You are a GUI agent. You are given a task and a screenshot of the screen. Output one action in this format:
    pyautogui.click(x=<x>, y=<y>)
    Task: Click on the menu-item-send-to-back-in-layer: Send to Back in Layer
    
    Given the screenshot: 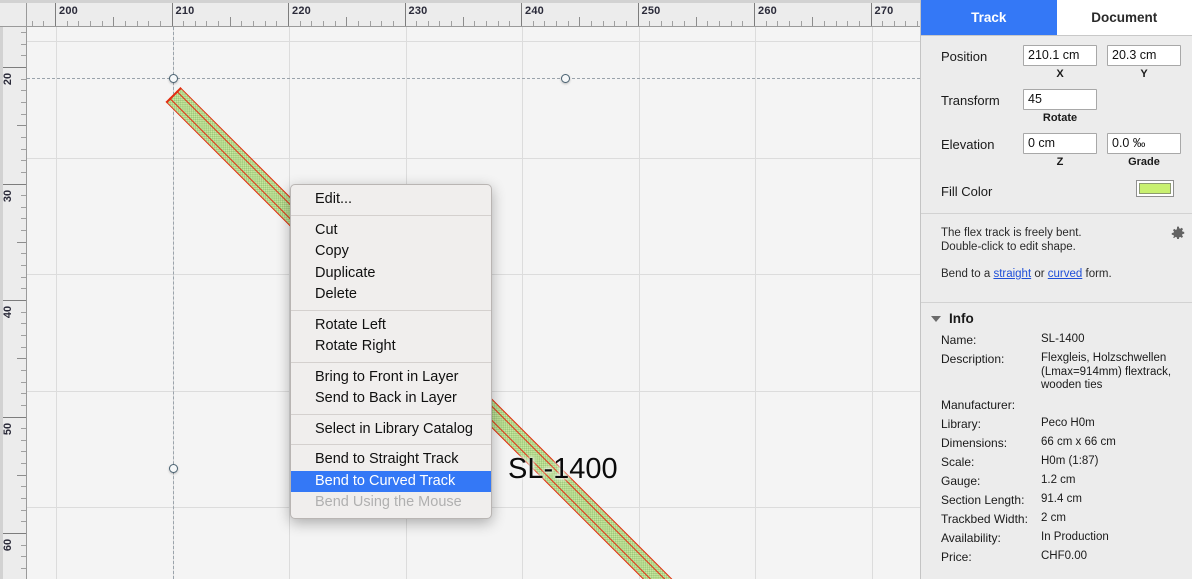 What is the action you would take?
    pyautogui.click(x=391, y=399)
    